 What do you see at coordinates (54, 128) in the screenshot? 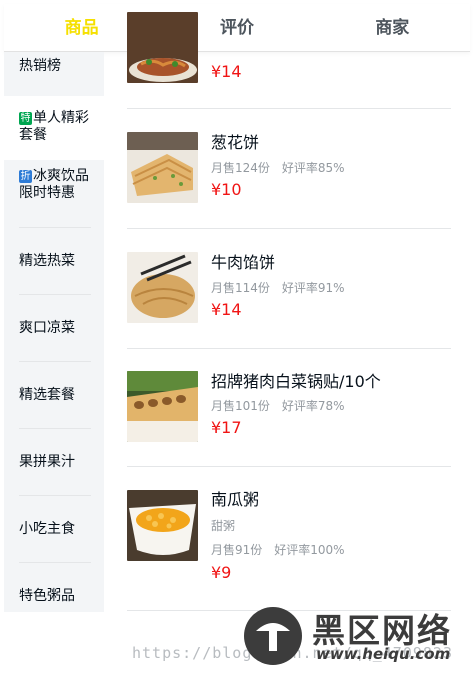
I see `menu-item-single-set: 特单人精彩套餐` at bounding box center [54, 128].